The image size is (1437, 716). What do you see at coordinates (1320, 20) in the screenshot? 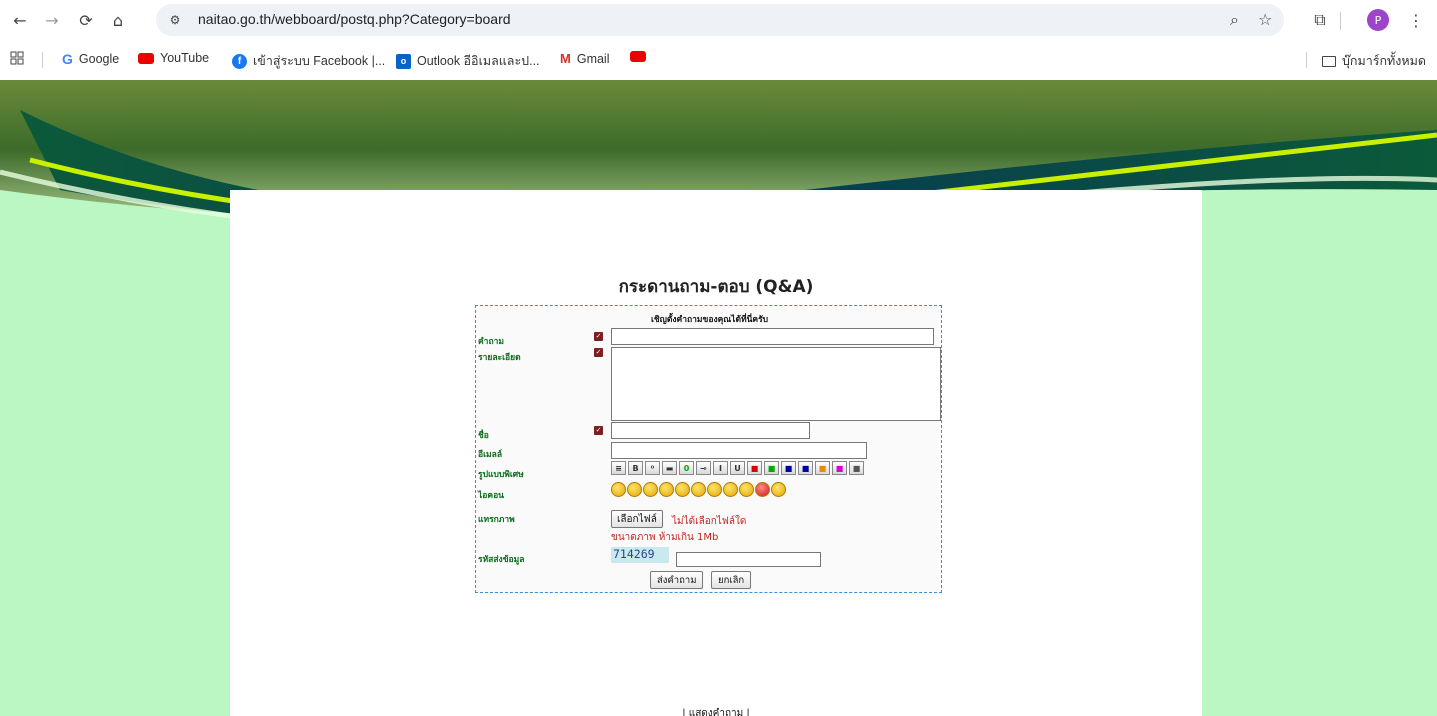
I see `extensions-icon: ⧉` at bounding box center [1320, 20].